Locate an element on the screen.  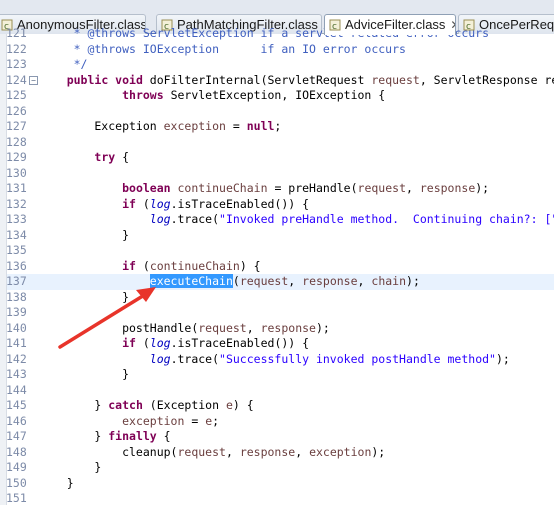
code-text: if (continueChain) { is located at coordinates (191, 265).